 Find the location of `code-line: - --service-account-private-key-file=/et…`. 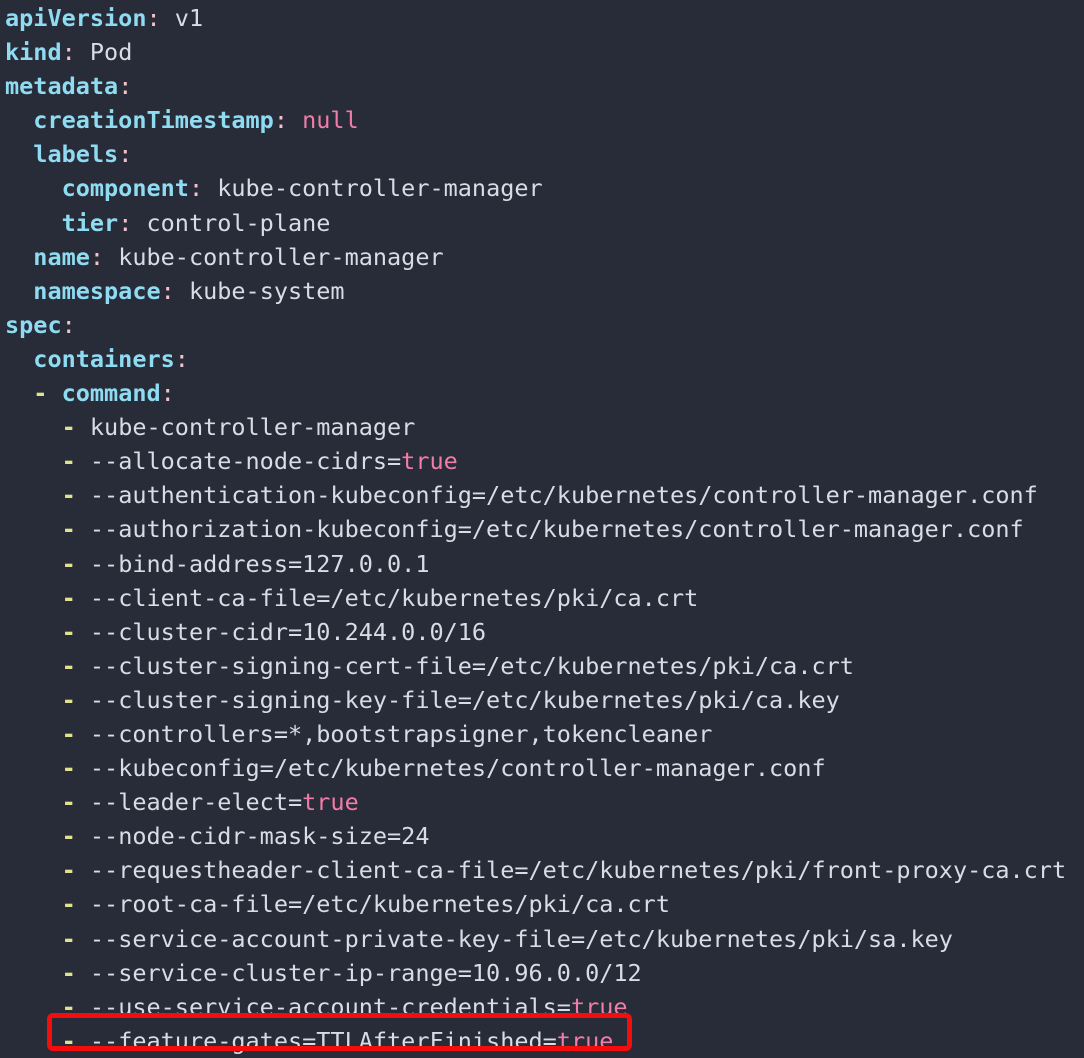

code-line: - --service-account-private-key-file=/et… is located at coordinates (544, 939).